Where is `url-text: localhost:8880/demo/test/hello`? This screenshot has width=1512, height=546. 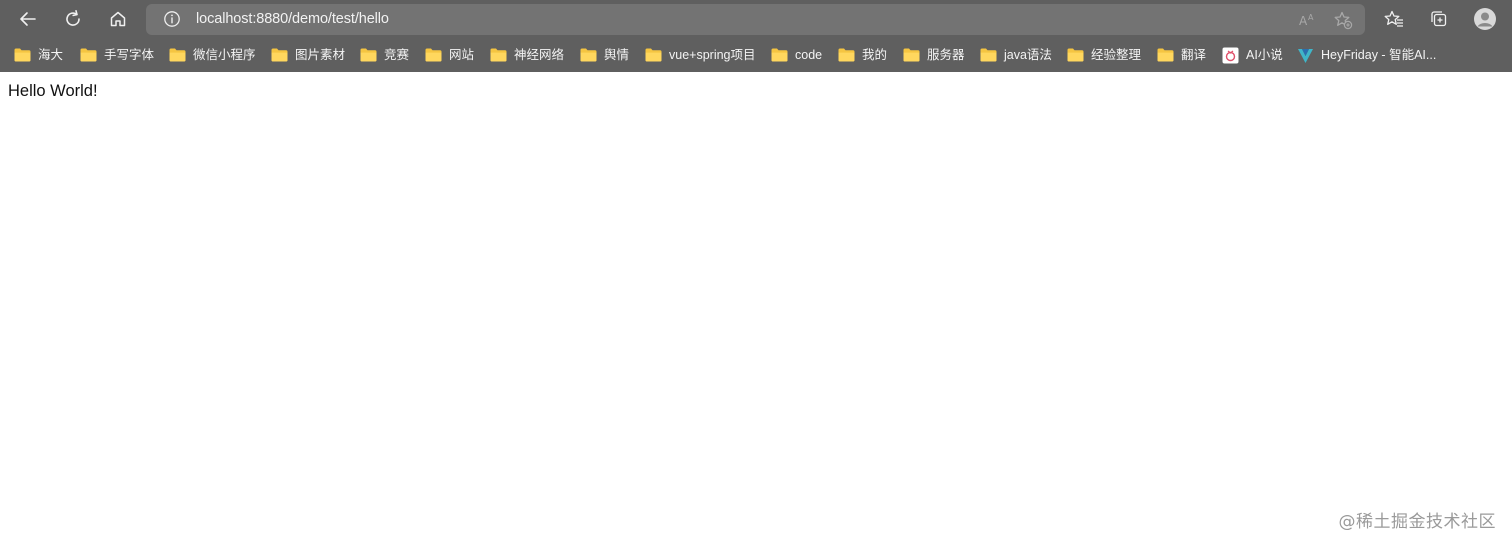
url-text: localhost:8880/demo/test/hello is located at coordinates (292, 19).